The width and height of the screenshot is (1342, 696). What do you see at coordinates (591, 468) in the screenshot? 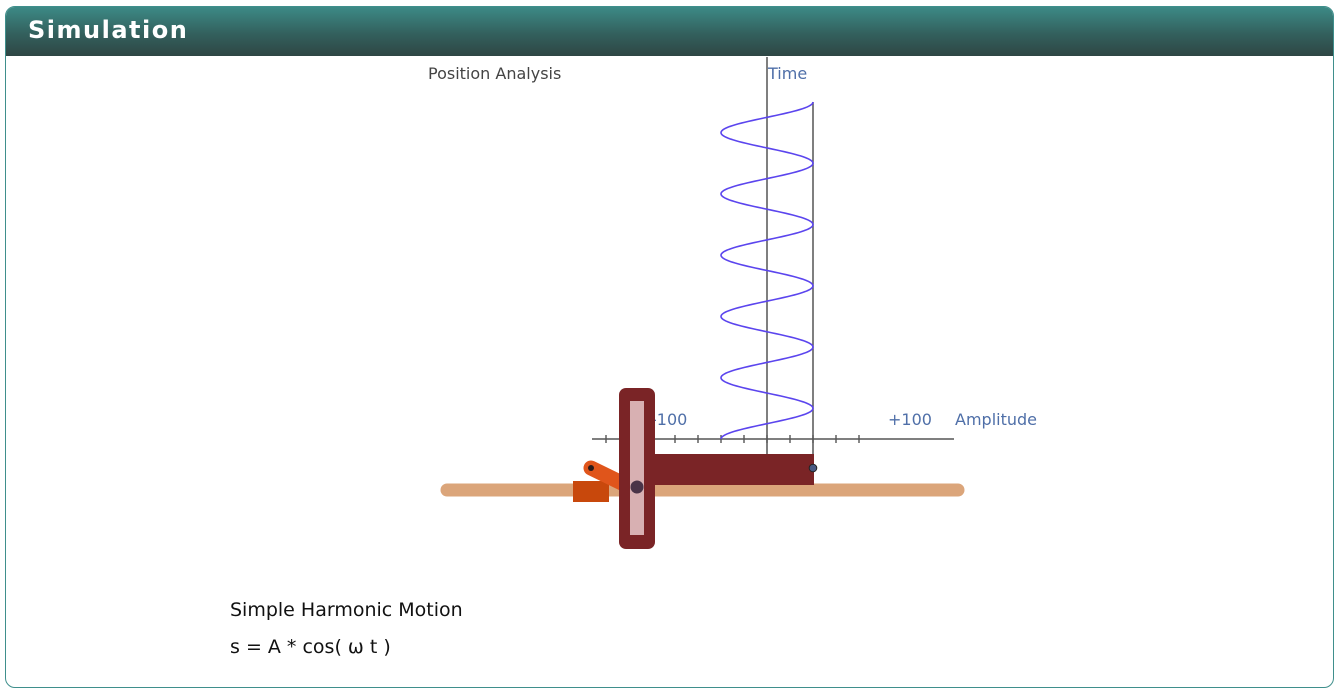
I see `crank-pivot` at bounding box center [591, 468].